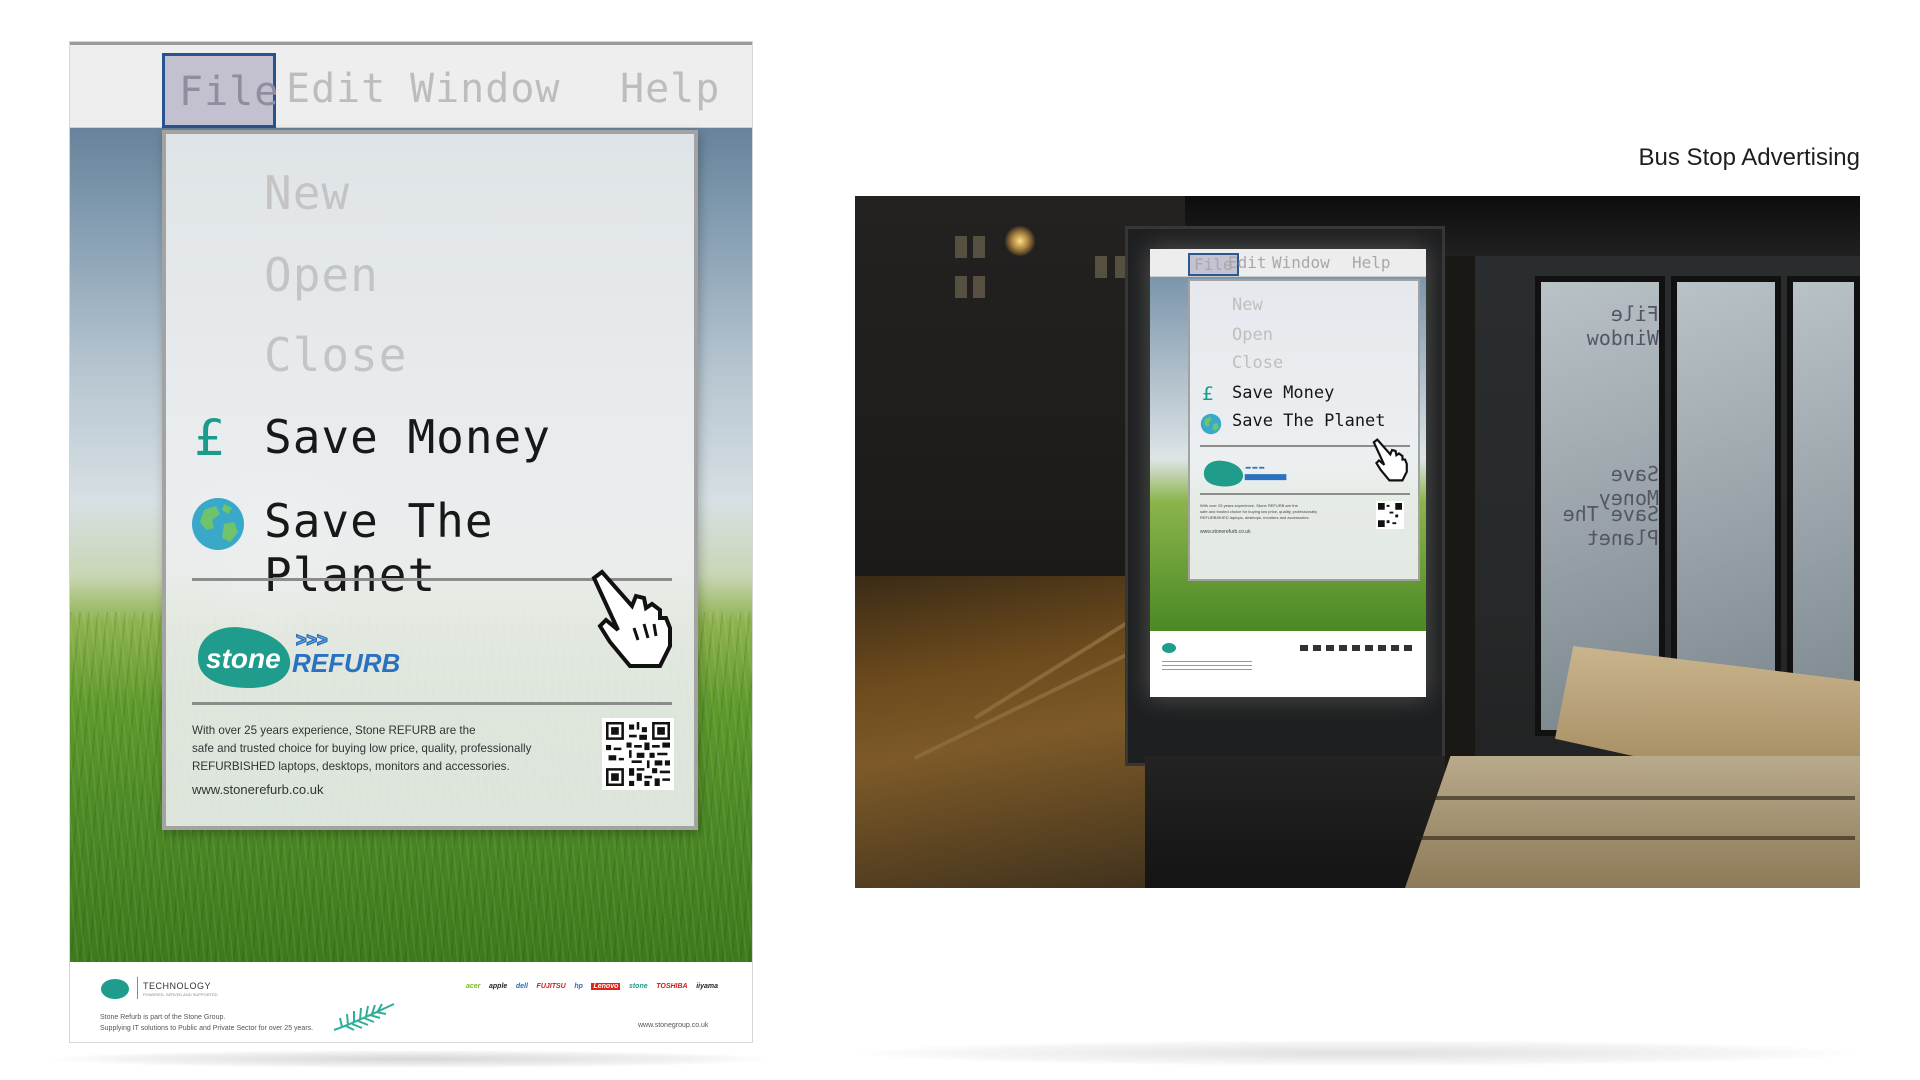 The width and height of the screenshot is (1920, 1080). I want to click on dropdown-item-save-money: Save Money, so click(407, 437).